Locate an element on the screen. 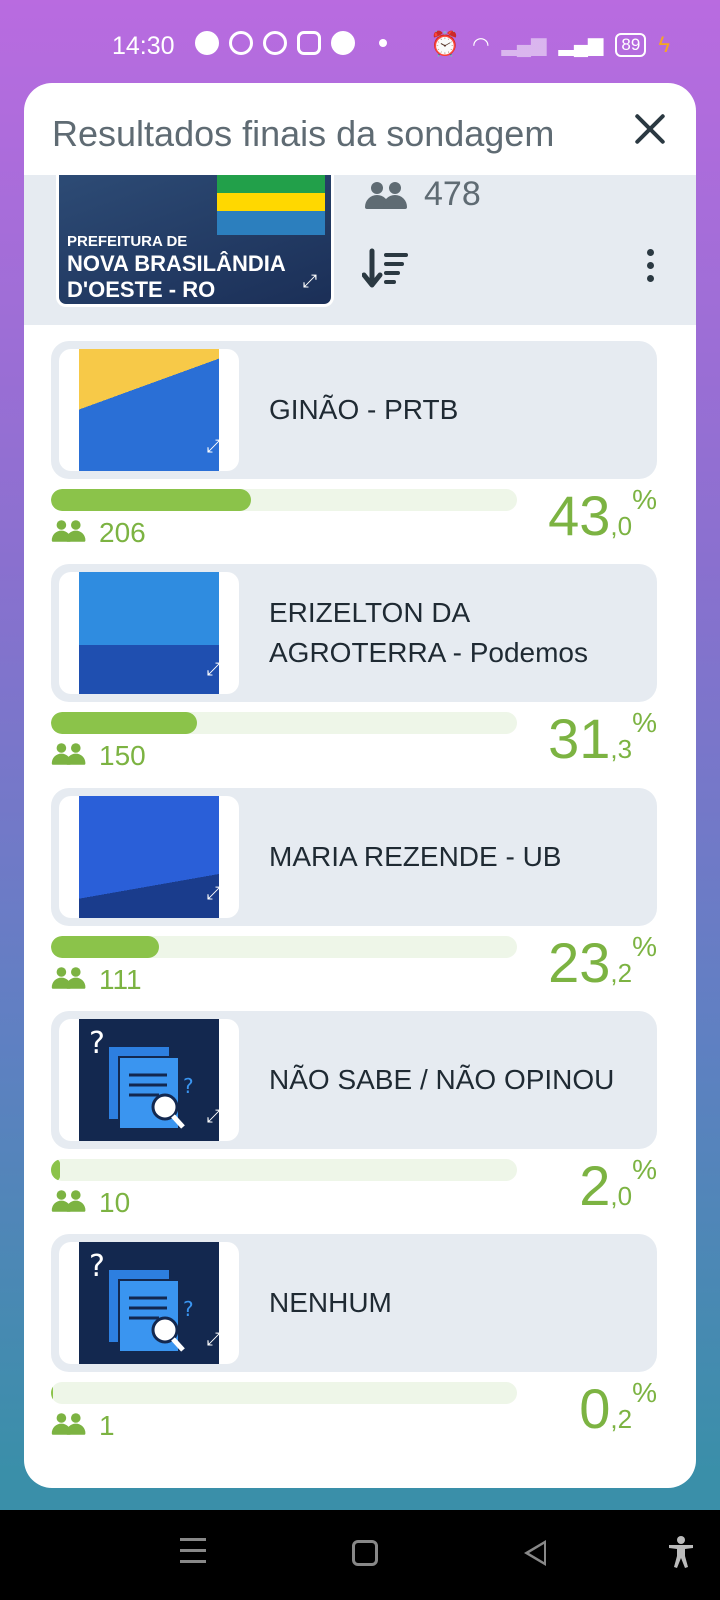  signal-icon-sim2: ▂▄▆ is located at coordinates (581, 45).